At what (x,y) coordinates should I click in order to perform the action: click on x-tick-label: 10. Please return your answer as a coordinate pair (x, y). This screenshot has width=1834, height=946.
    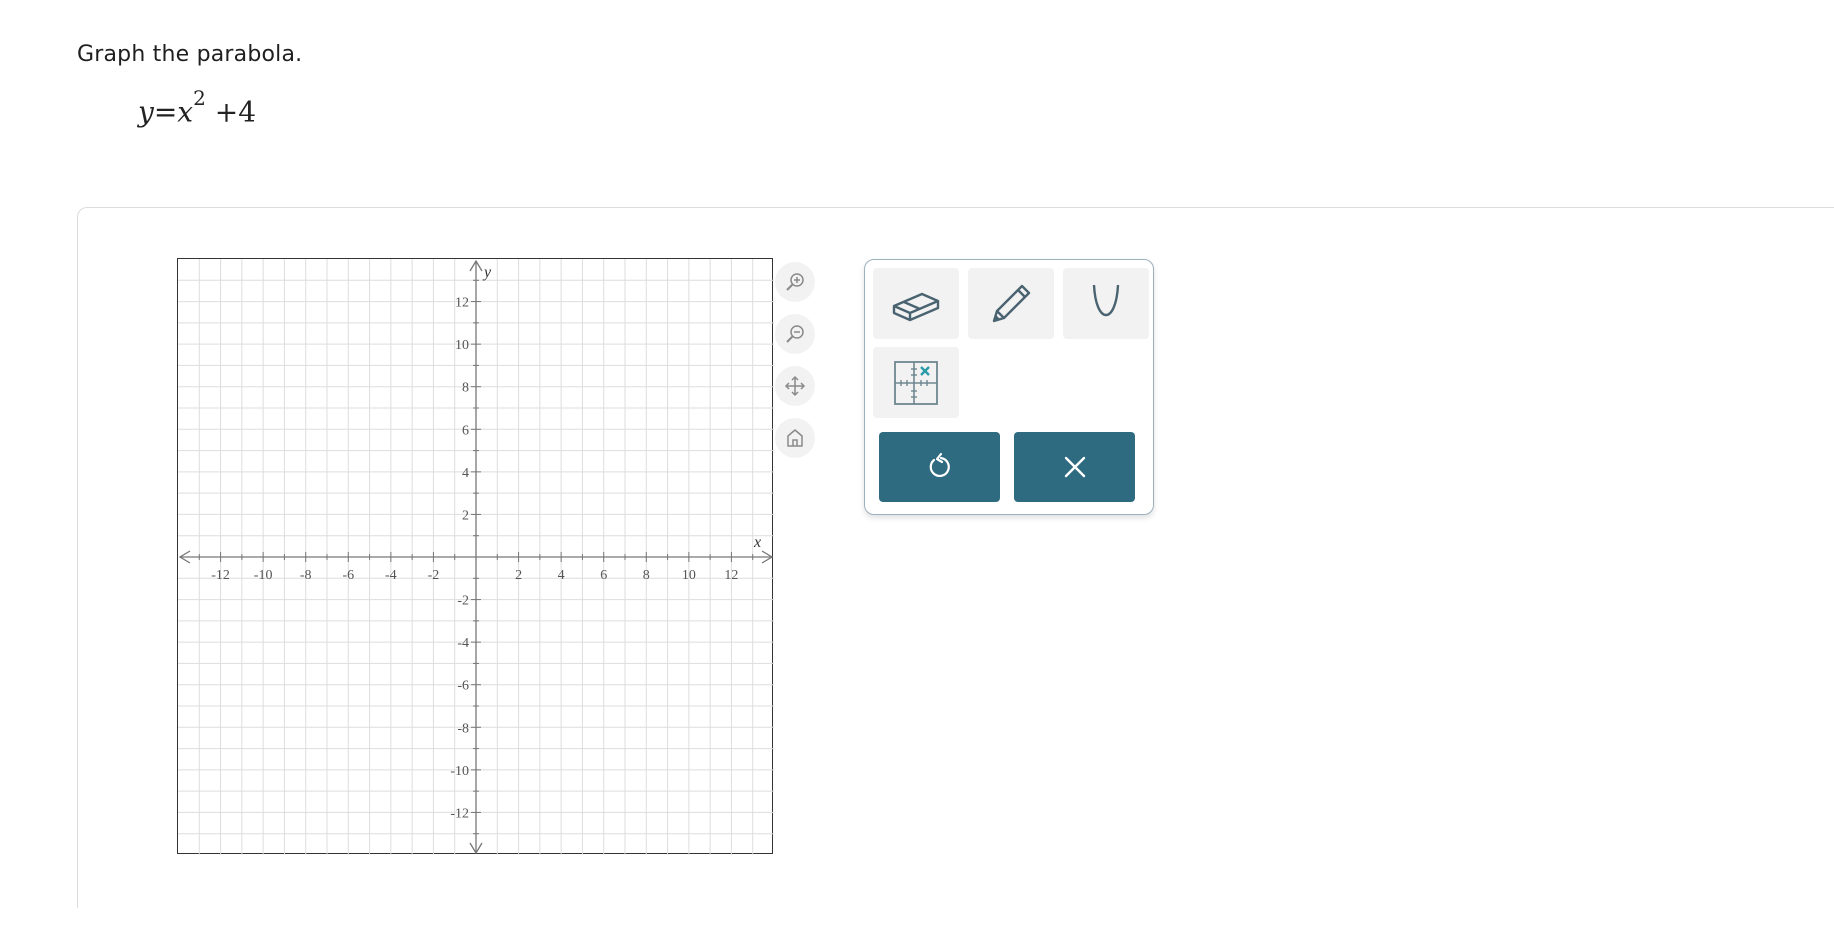
    Looking at the image, I should click on (689, 575).